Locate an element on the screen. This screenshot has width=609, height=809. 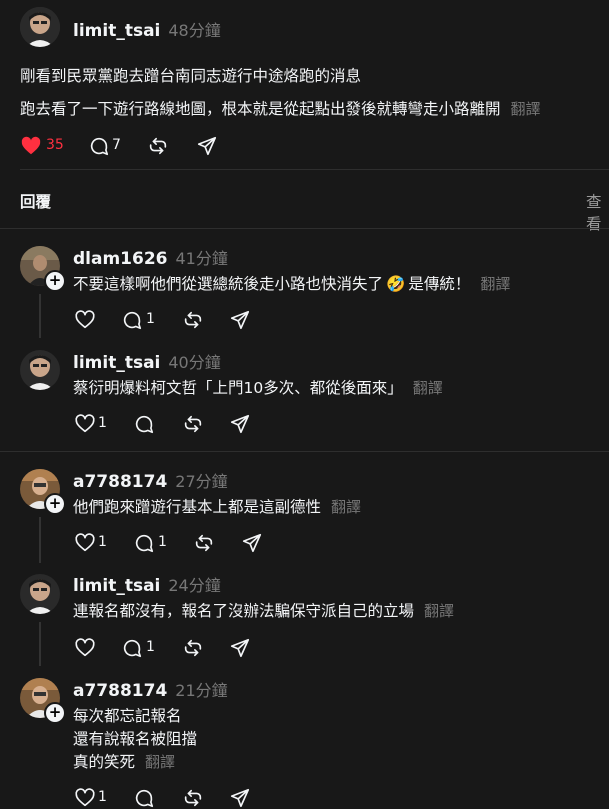
comment-text-row: 真的笑死 翻譯 is located at coordinates (124, 761).